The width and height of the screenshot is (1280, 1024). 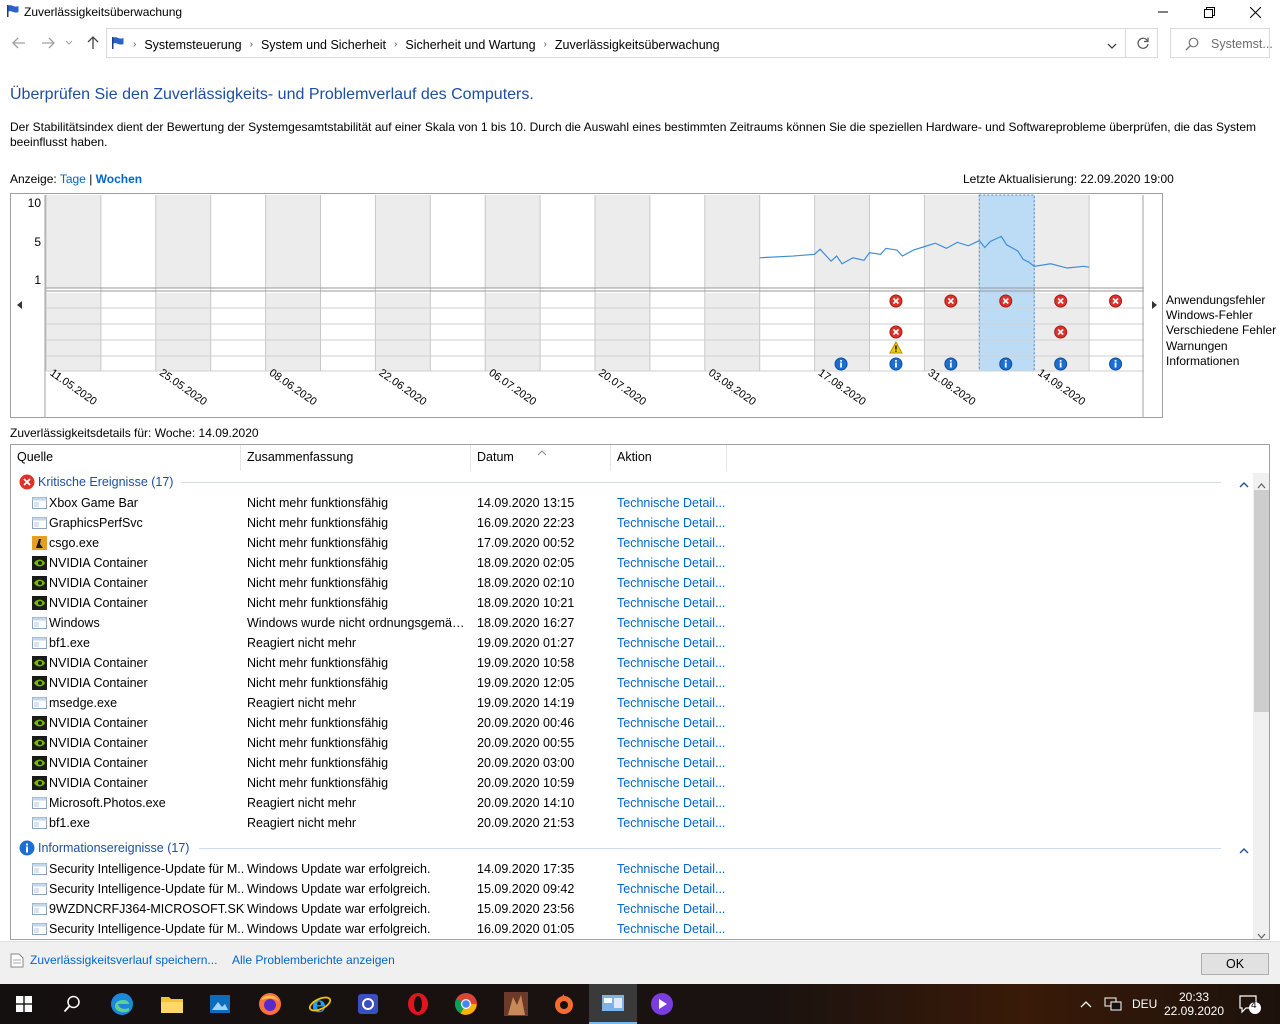 What do you see at coordinates (1163, 12) in the screenshot?
I see `minimize-button` at bounding box center [1163, 12].